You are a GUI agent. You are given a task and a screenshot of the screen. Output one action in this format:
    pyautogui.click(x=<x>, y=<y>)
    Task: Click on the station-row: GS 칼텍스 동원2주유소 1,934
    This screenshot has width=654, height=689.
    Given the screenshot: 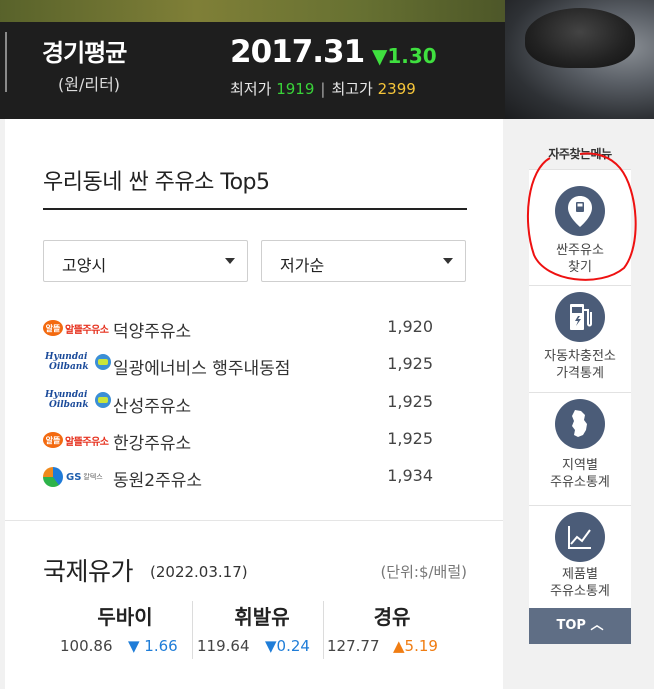 What is the action you would take?
    pyautogui.click(x=238, y=477)
    